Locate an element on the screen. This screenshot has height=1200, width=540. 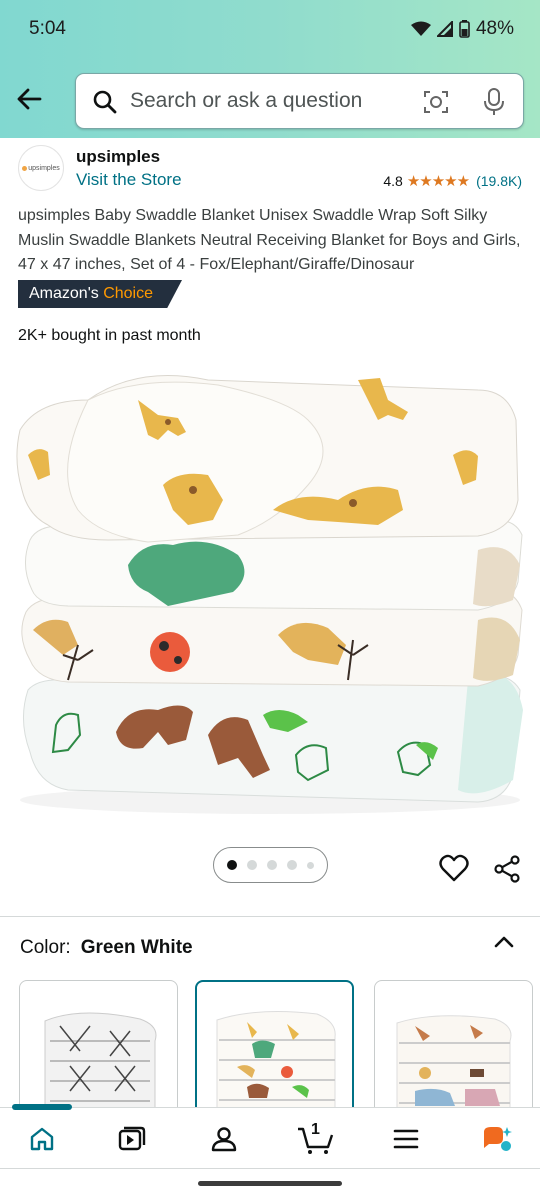
tab-home is located at coordinates (42, 1139).